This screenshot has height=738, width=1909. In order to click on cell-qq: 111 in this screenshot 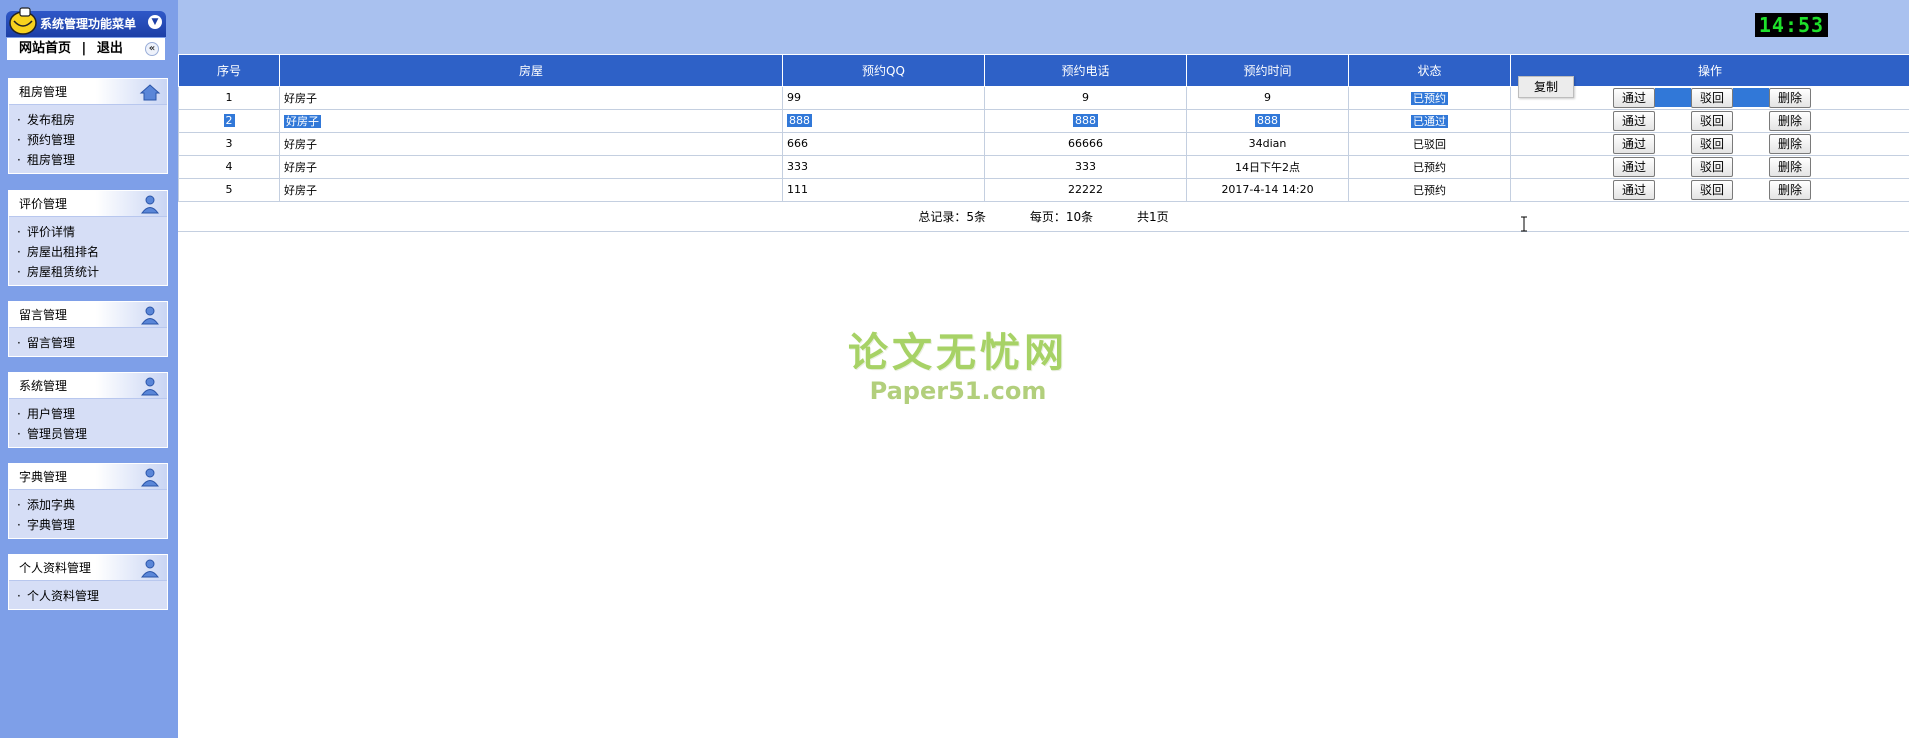, I will do `click(883, 189)`.